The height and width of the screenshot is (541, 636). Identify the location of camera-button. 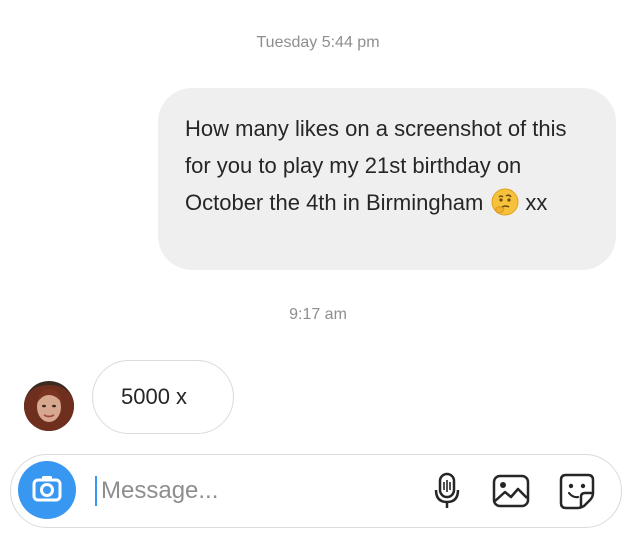
(47, 490).